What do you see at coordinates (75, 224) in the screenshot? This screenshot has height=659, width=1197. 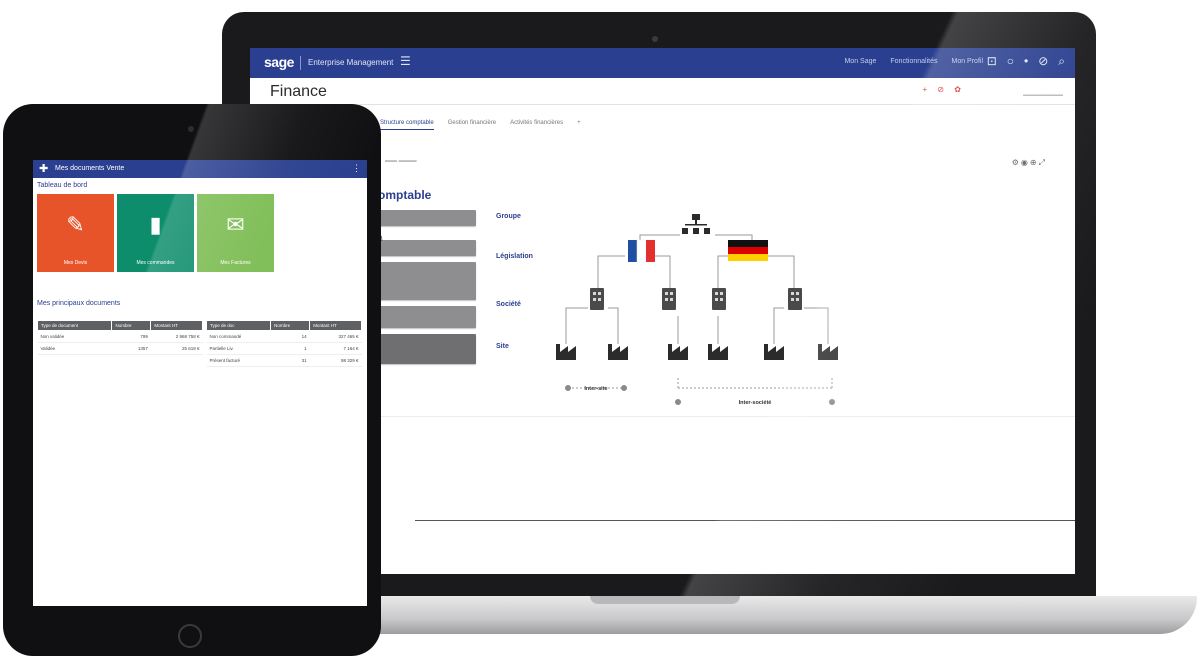 I see `document-icon: ✎` at bounding box center [75, 224].